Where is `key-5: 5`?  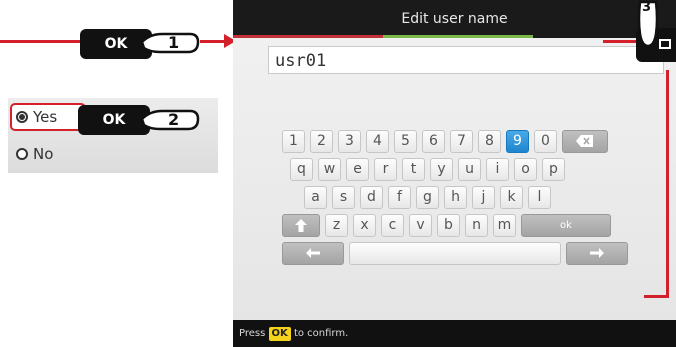
key-5: 5 is located at coordinates (405, 141).